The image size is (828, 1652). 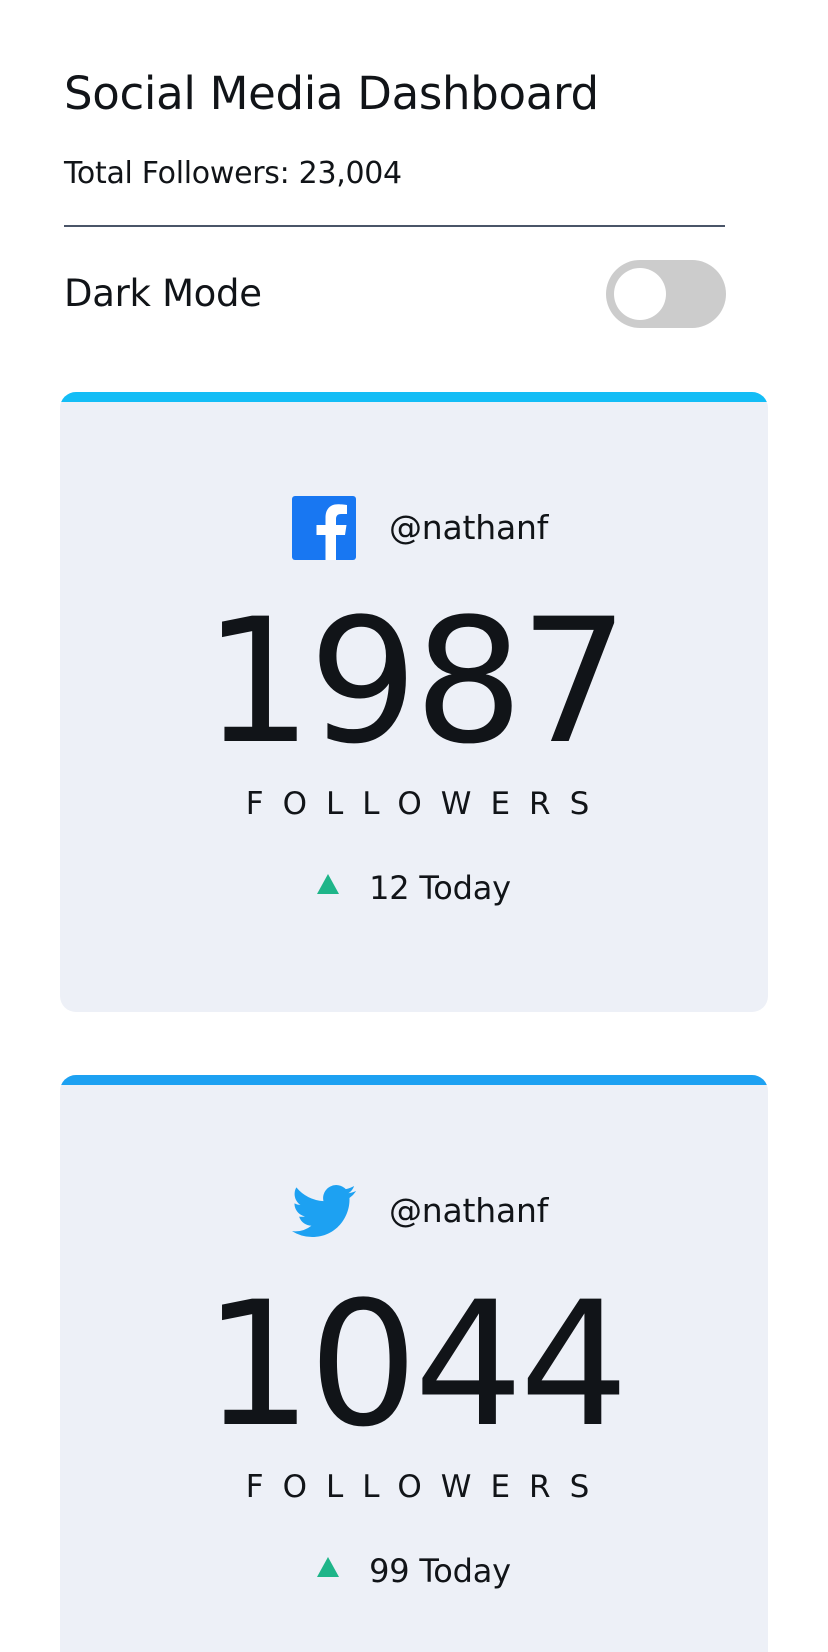 I want to click on follower-count: 1987, so click(x=416, y=681).